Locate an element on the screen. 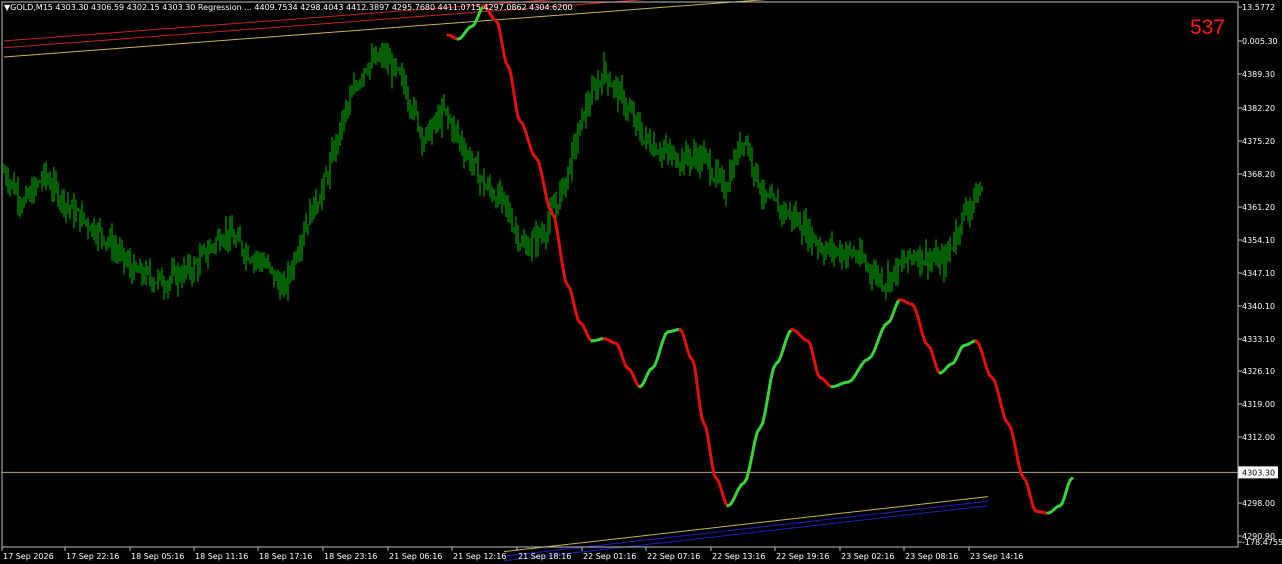  x-tick-label: 23 Sep 08:16 is located at coordinates (931, 556).